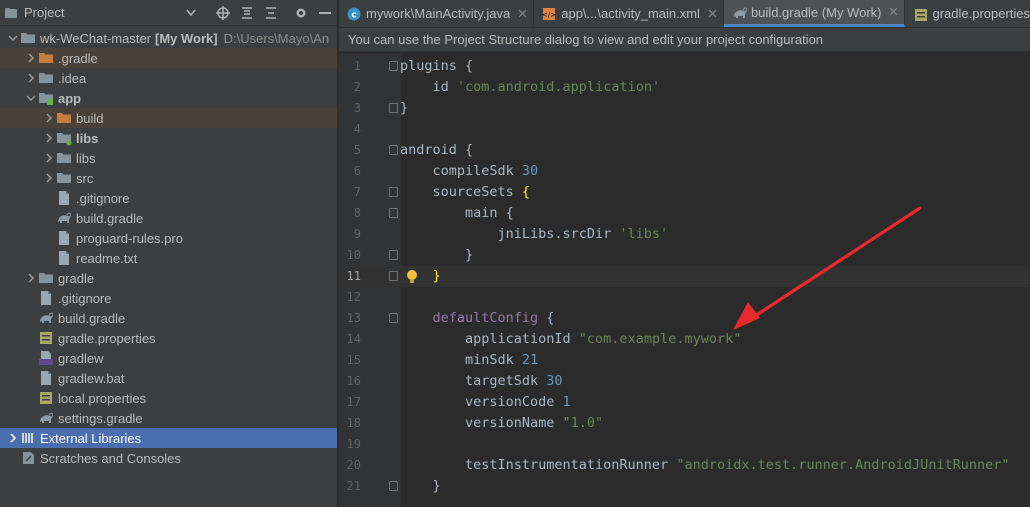 Image resolution: width=1030 pixels, height=507 pixels. Describe the element at coordinates (168, 118) in the screenshot. I see `tree-item: build` at that location.